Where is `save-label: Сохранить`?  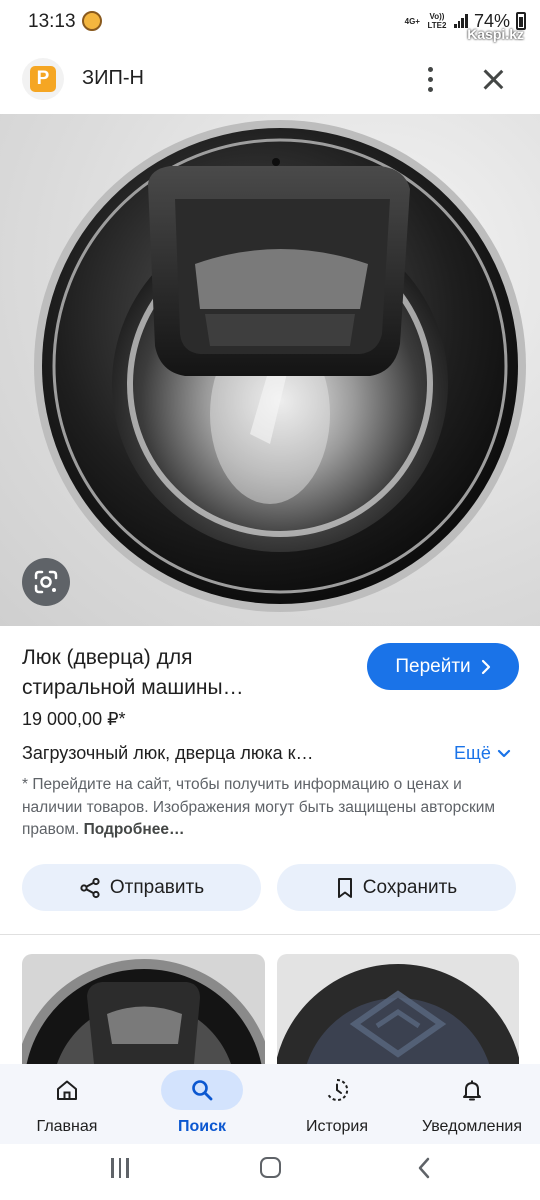
save-label: Сохранить is located at coordinates (410, 887).